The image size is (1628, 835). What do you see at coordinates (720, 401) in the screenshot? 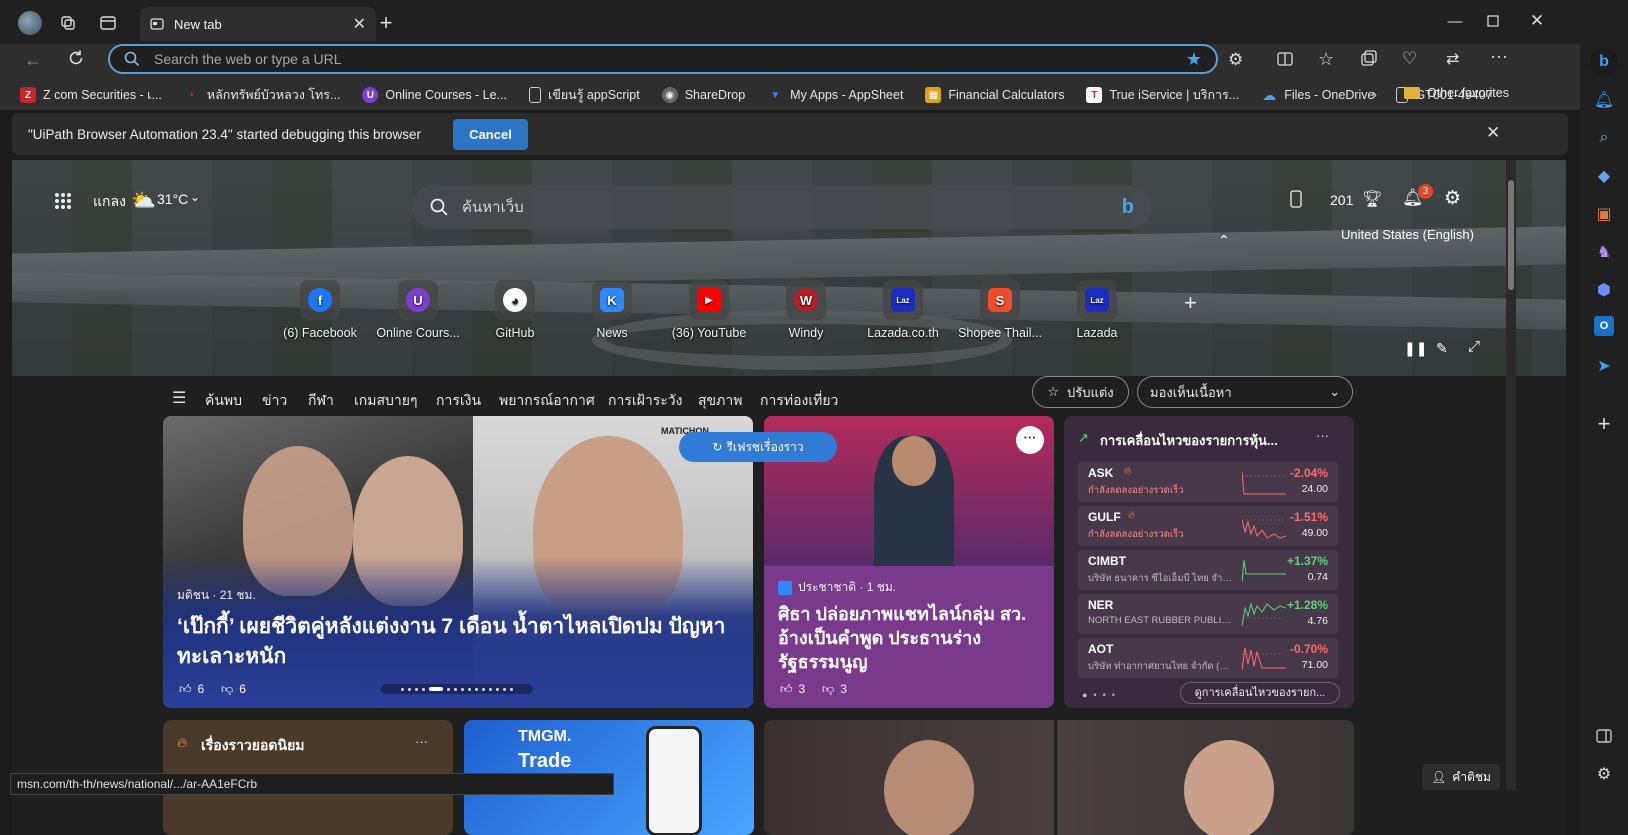
I see `tab-health: สุขภาพ` at bounding box center [720, 401].